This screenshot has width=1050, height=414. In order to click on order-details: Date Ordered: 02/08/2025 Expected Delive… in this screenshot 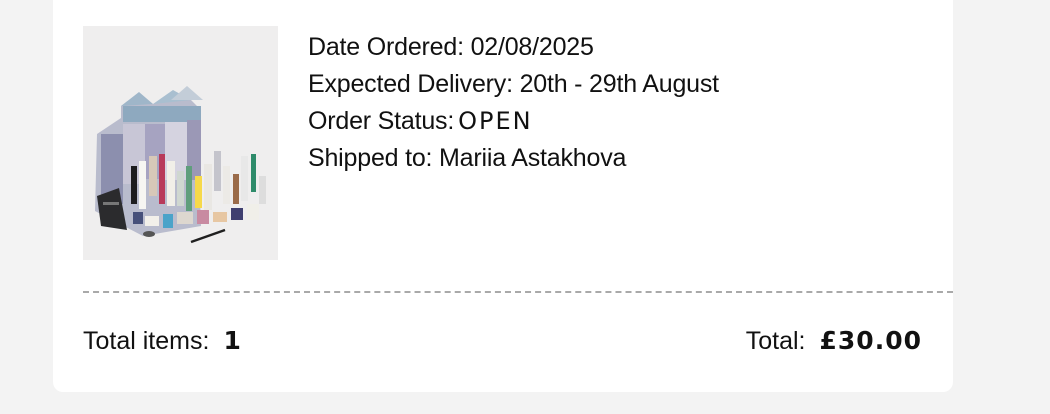, I will do `click(513, 103)`.